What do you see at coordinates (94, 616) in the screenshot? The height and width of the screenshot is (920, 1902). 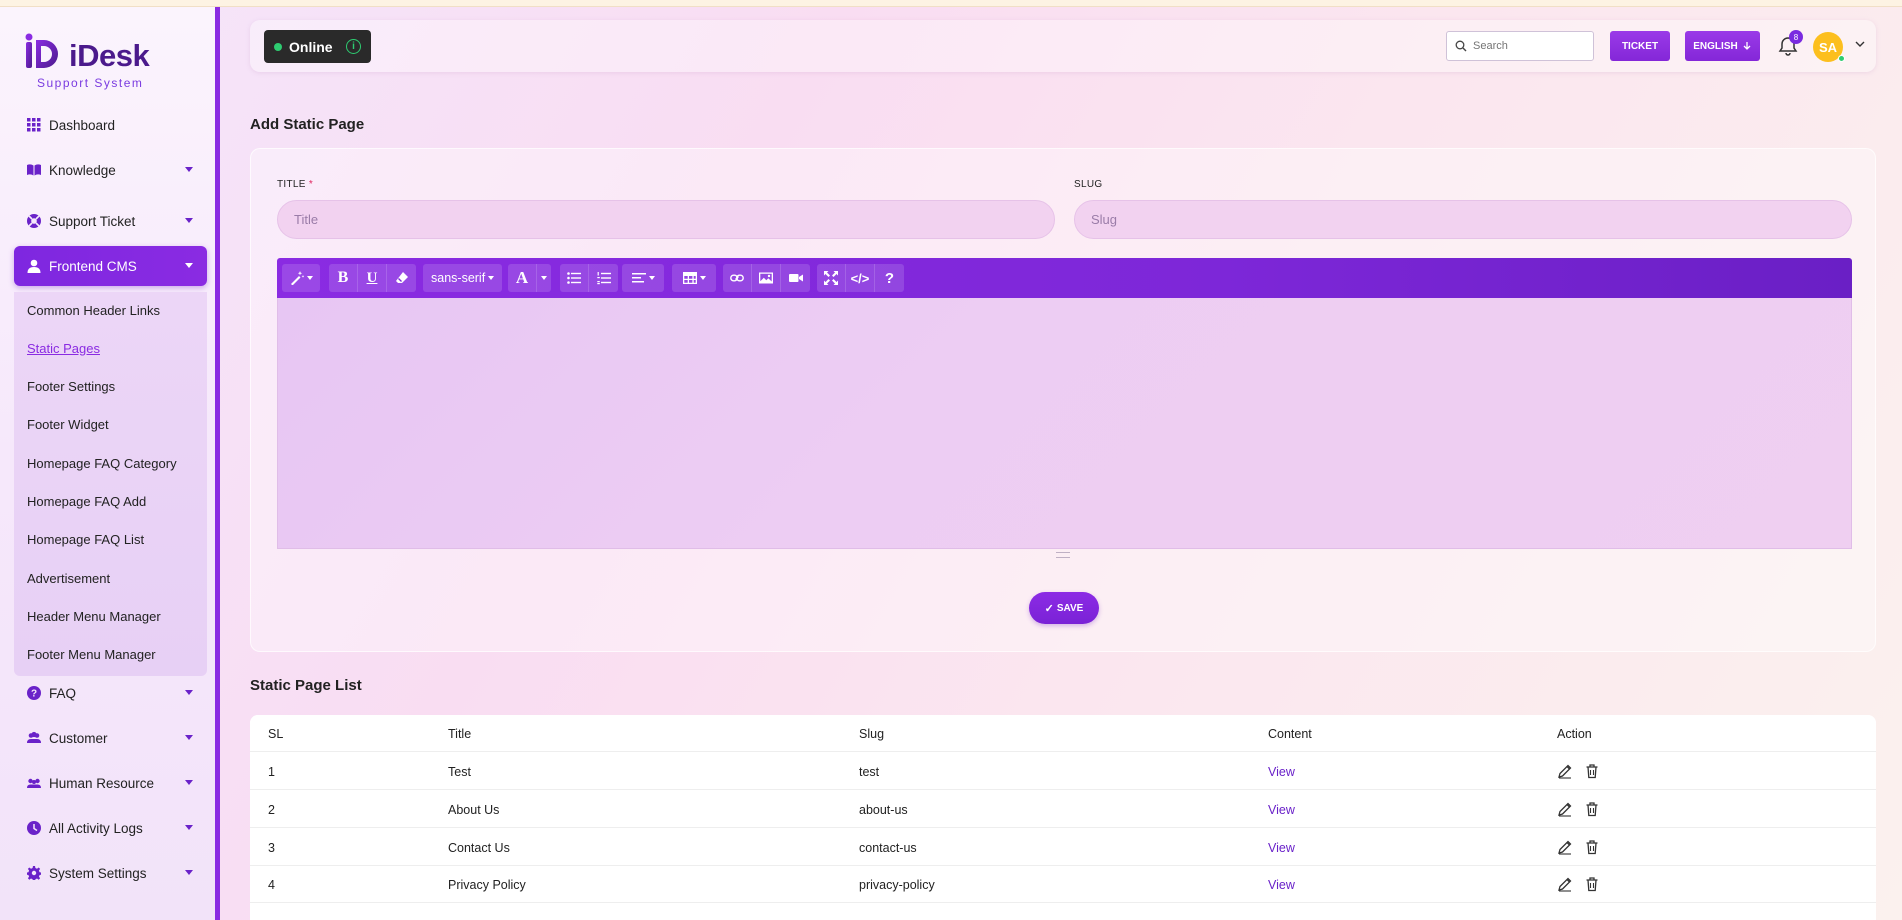 I see `submenu-header-menu-manager: Header Menu Manager` at bounding box center [94, 616].